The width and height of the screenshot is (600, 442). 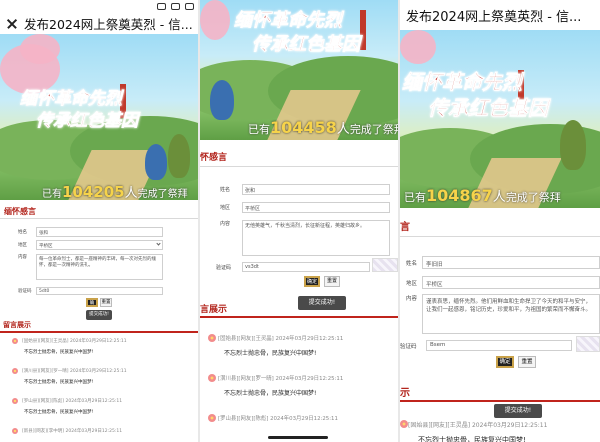 I want to click on worship-count-text: 已有104867人完成了祭拜, so click(x=482, y=195).